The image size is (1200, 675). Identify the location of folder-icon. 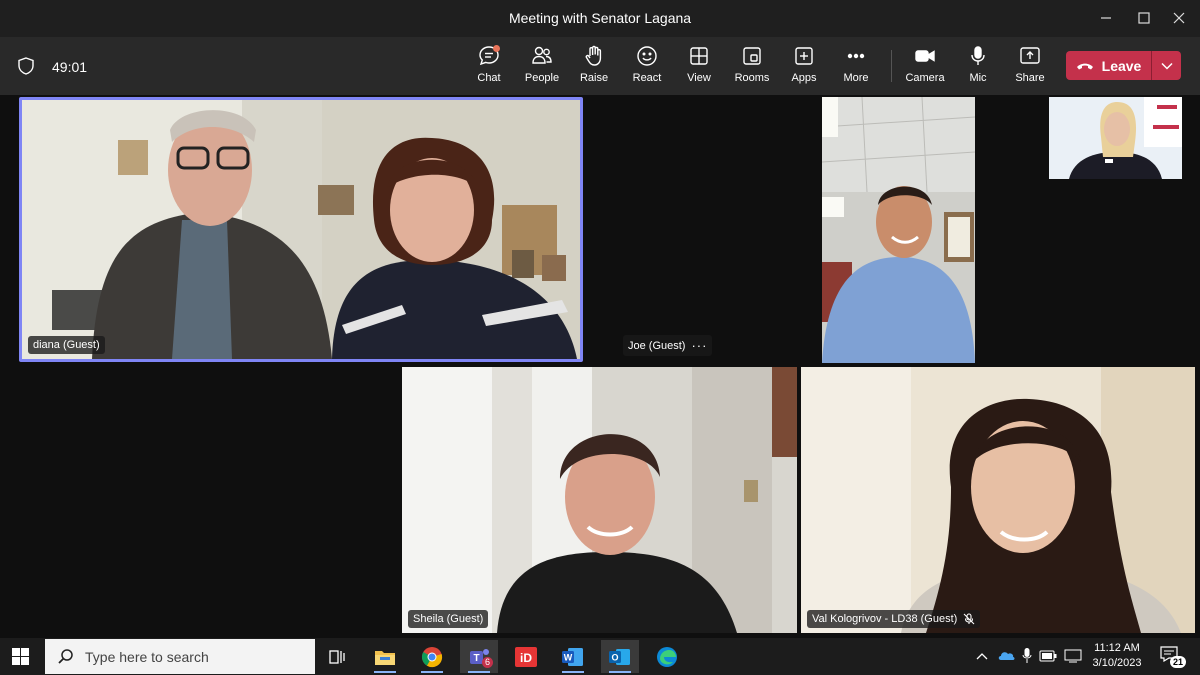
(385, 657).